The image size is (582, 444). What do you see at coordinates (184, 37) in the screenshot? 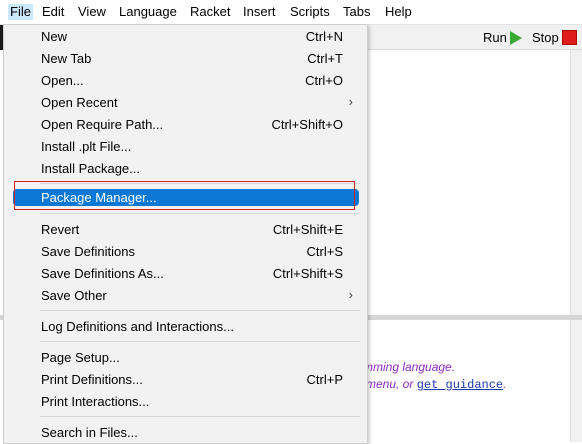
I see `menu-item-new: New Ctrl+N` at bounding box center [184, 37].